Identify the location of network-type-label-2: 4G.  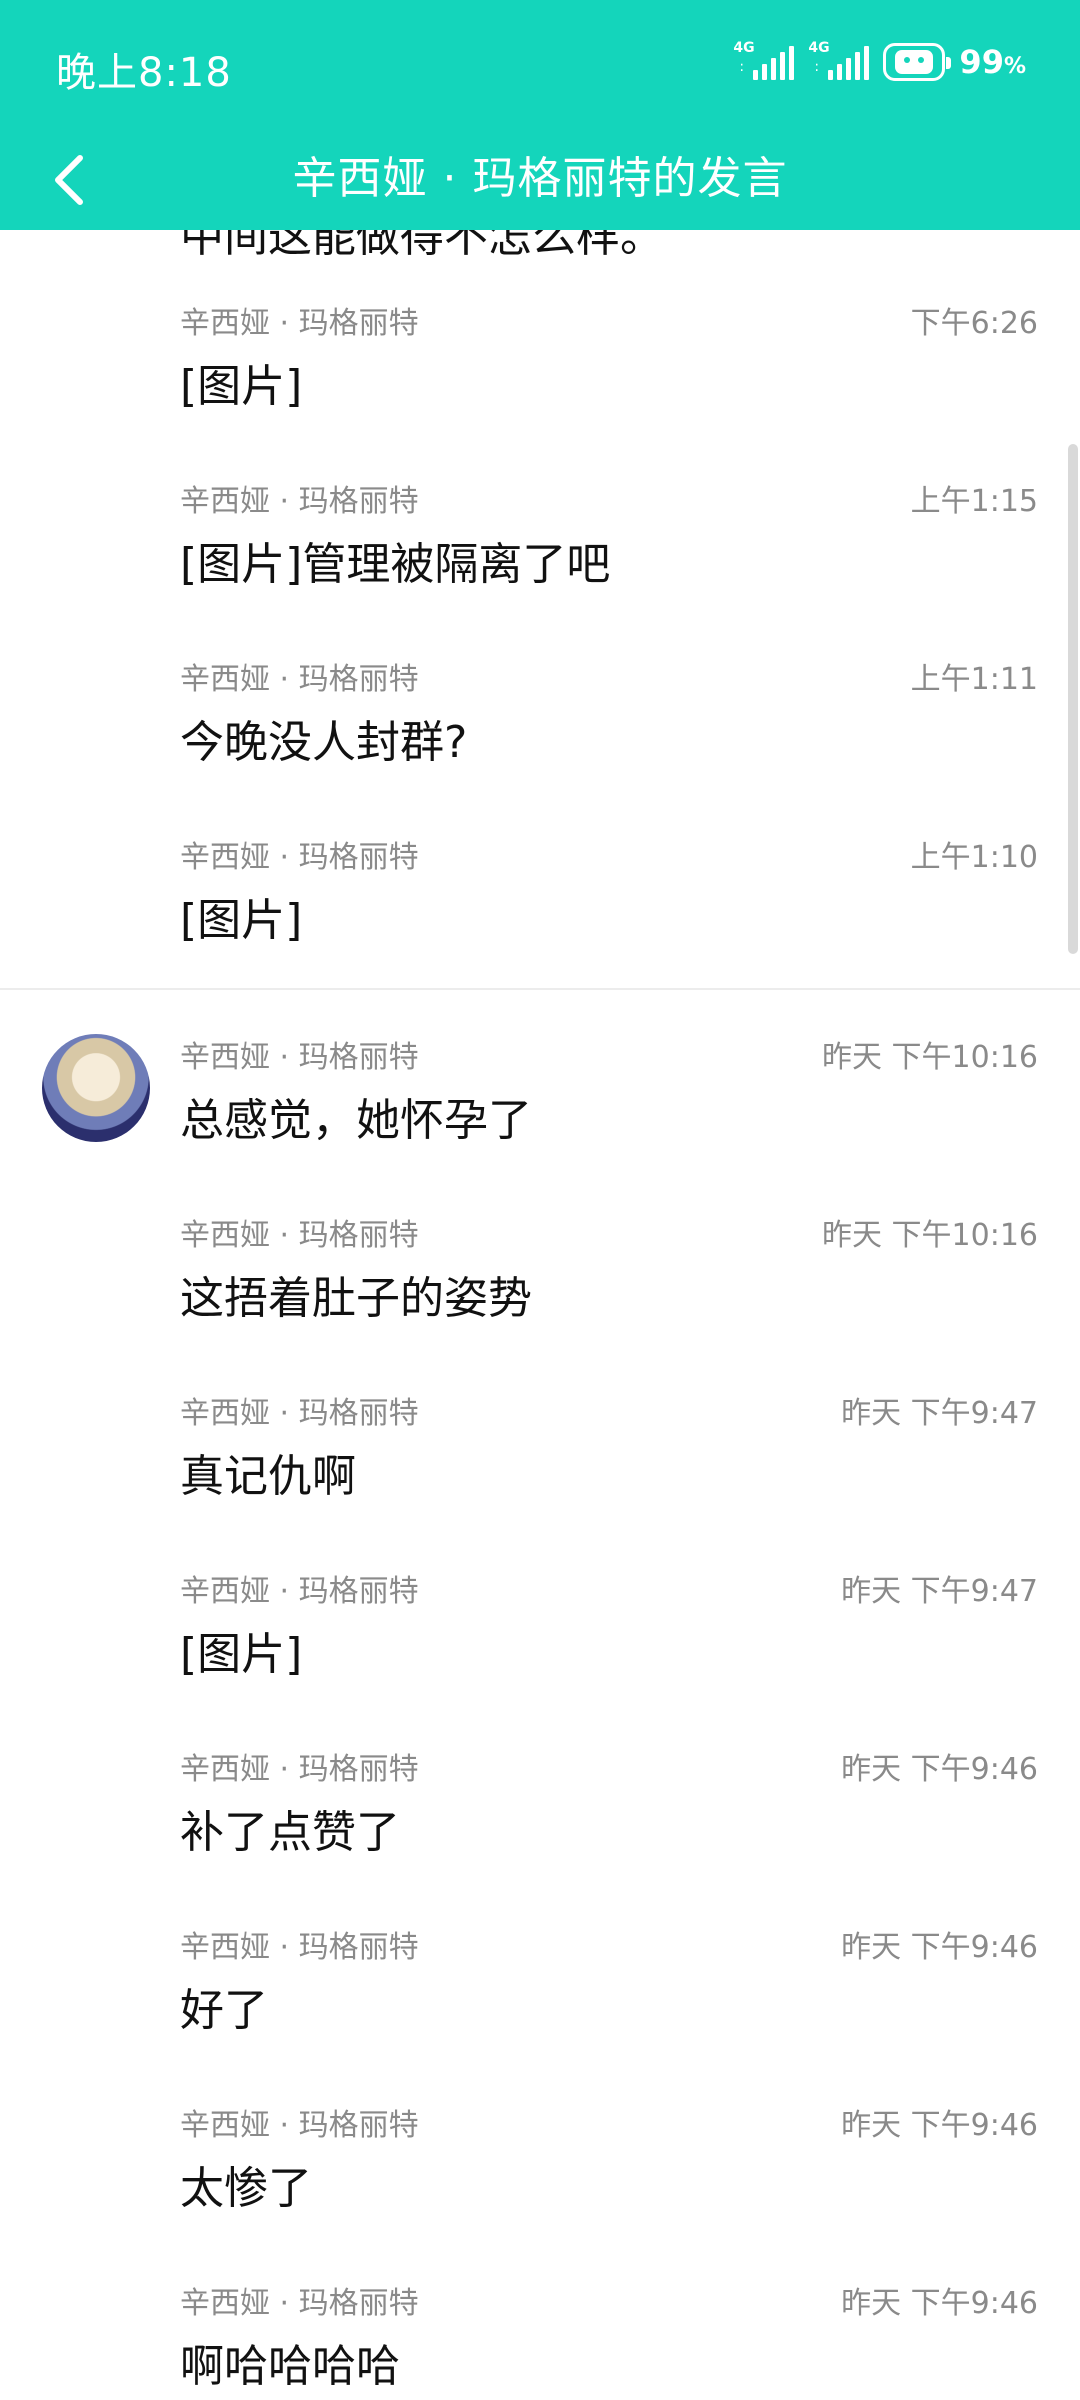
(819, 48).